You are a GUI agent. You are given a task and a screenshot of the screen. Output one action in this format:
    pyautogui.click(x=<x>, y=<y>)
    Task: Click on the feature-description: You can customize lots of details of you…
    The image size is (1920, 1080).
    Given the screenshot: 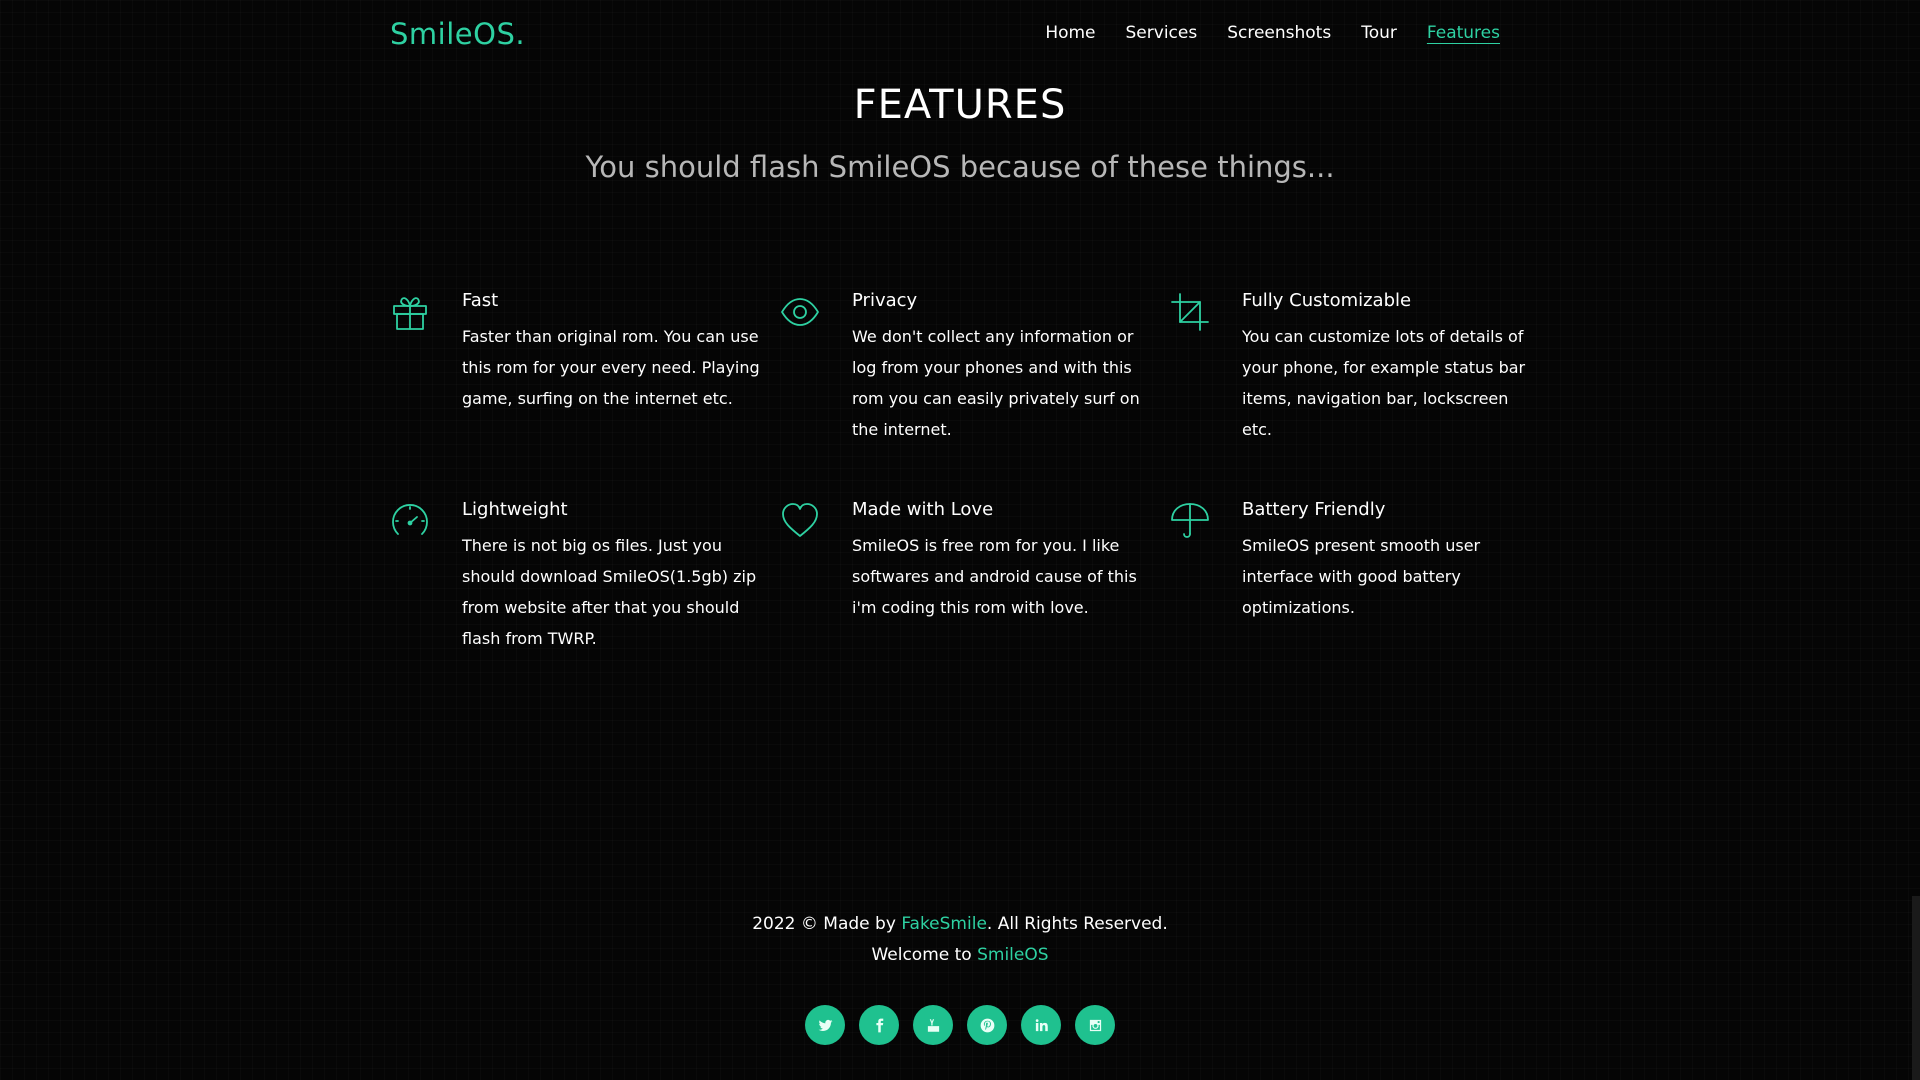 What is the action you would take?
    pyautogui.click(x=1384, y=383)
    